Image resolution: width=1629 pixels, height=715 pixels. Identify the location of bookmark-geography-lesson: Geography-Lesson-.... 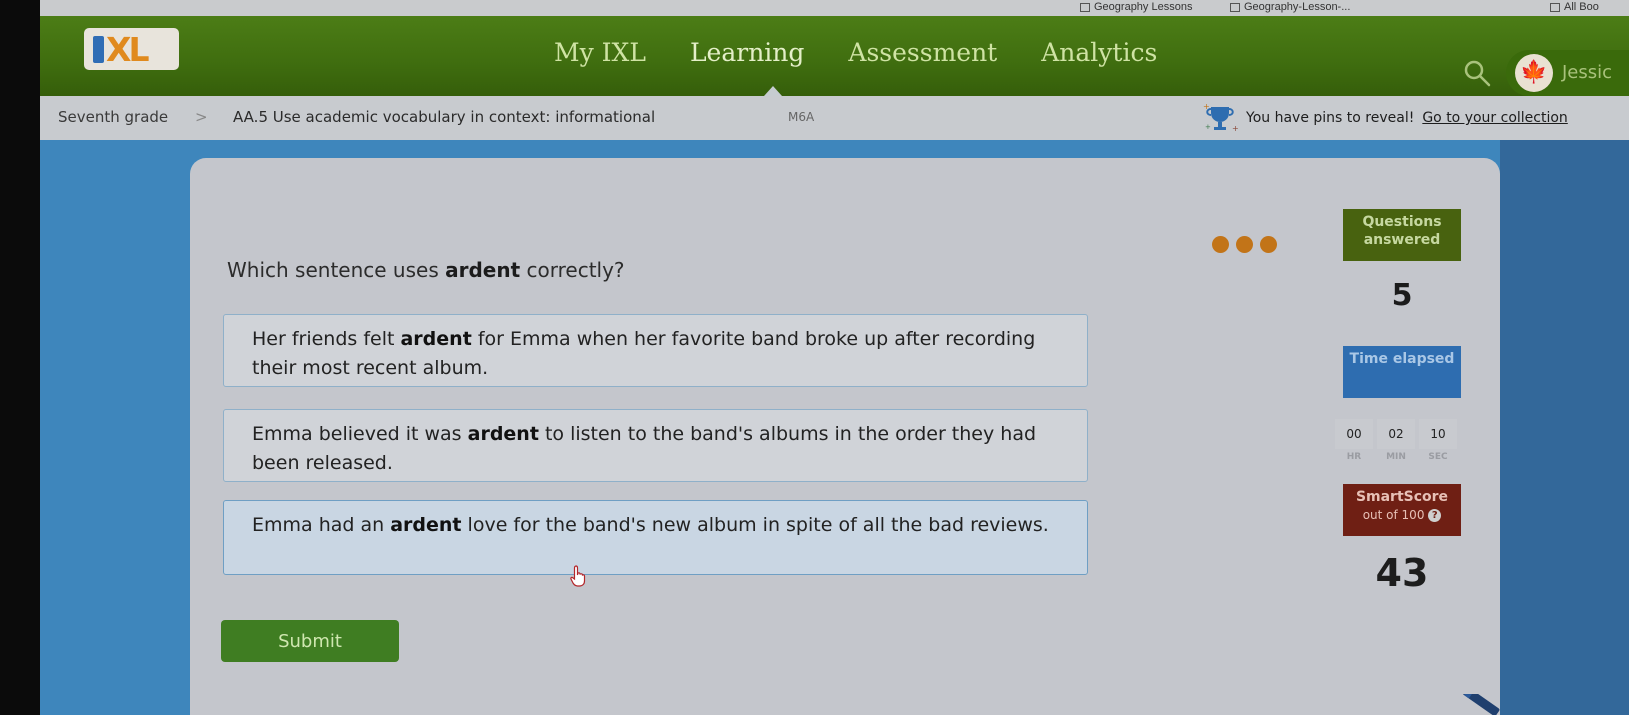
(1290, 7).